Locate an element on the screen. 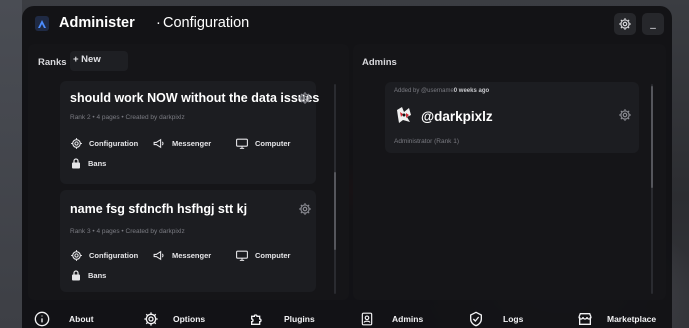 This screenshot has width=689, height=328. admin-role: Administrator (Rank 1) is located at coordinates (427, 141).